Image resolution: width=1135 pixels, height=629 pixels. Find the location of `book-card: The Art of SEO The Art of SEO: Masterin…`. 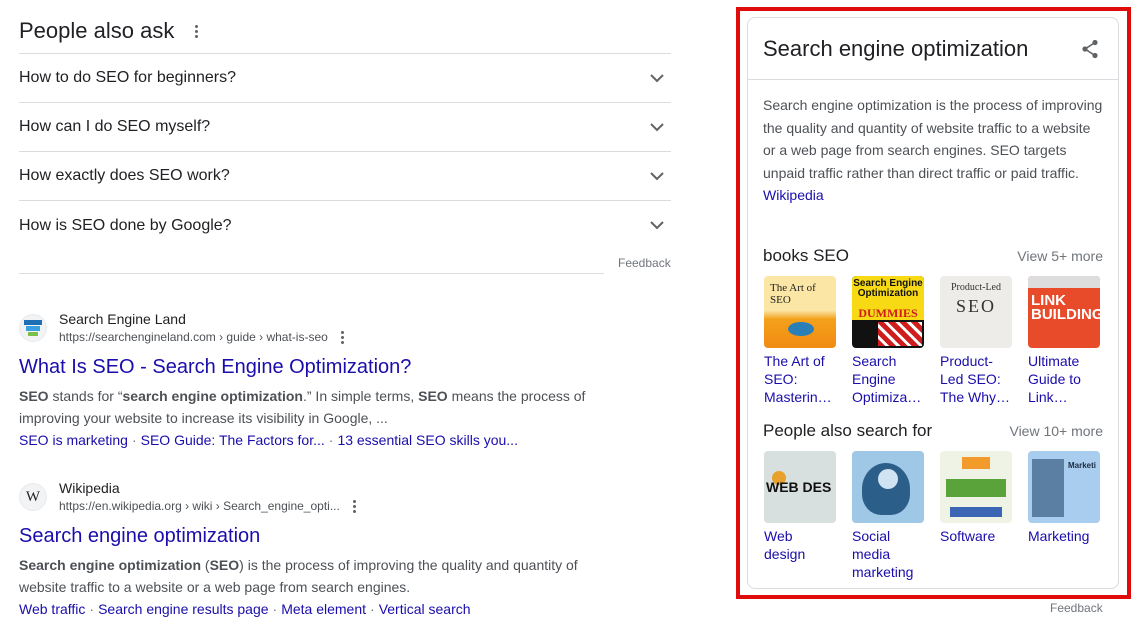

book-card: The Art of SEO The Art of SEO: Masterin… is located at coordinates (800, 340).